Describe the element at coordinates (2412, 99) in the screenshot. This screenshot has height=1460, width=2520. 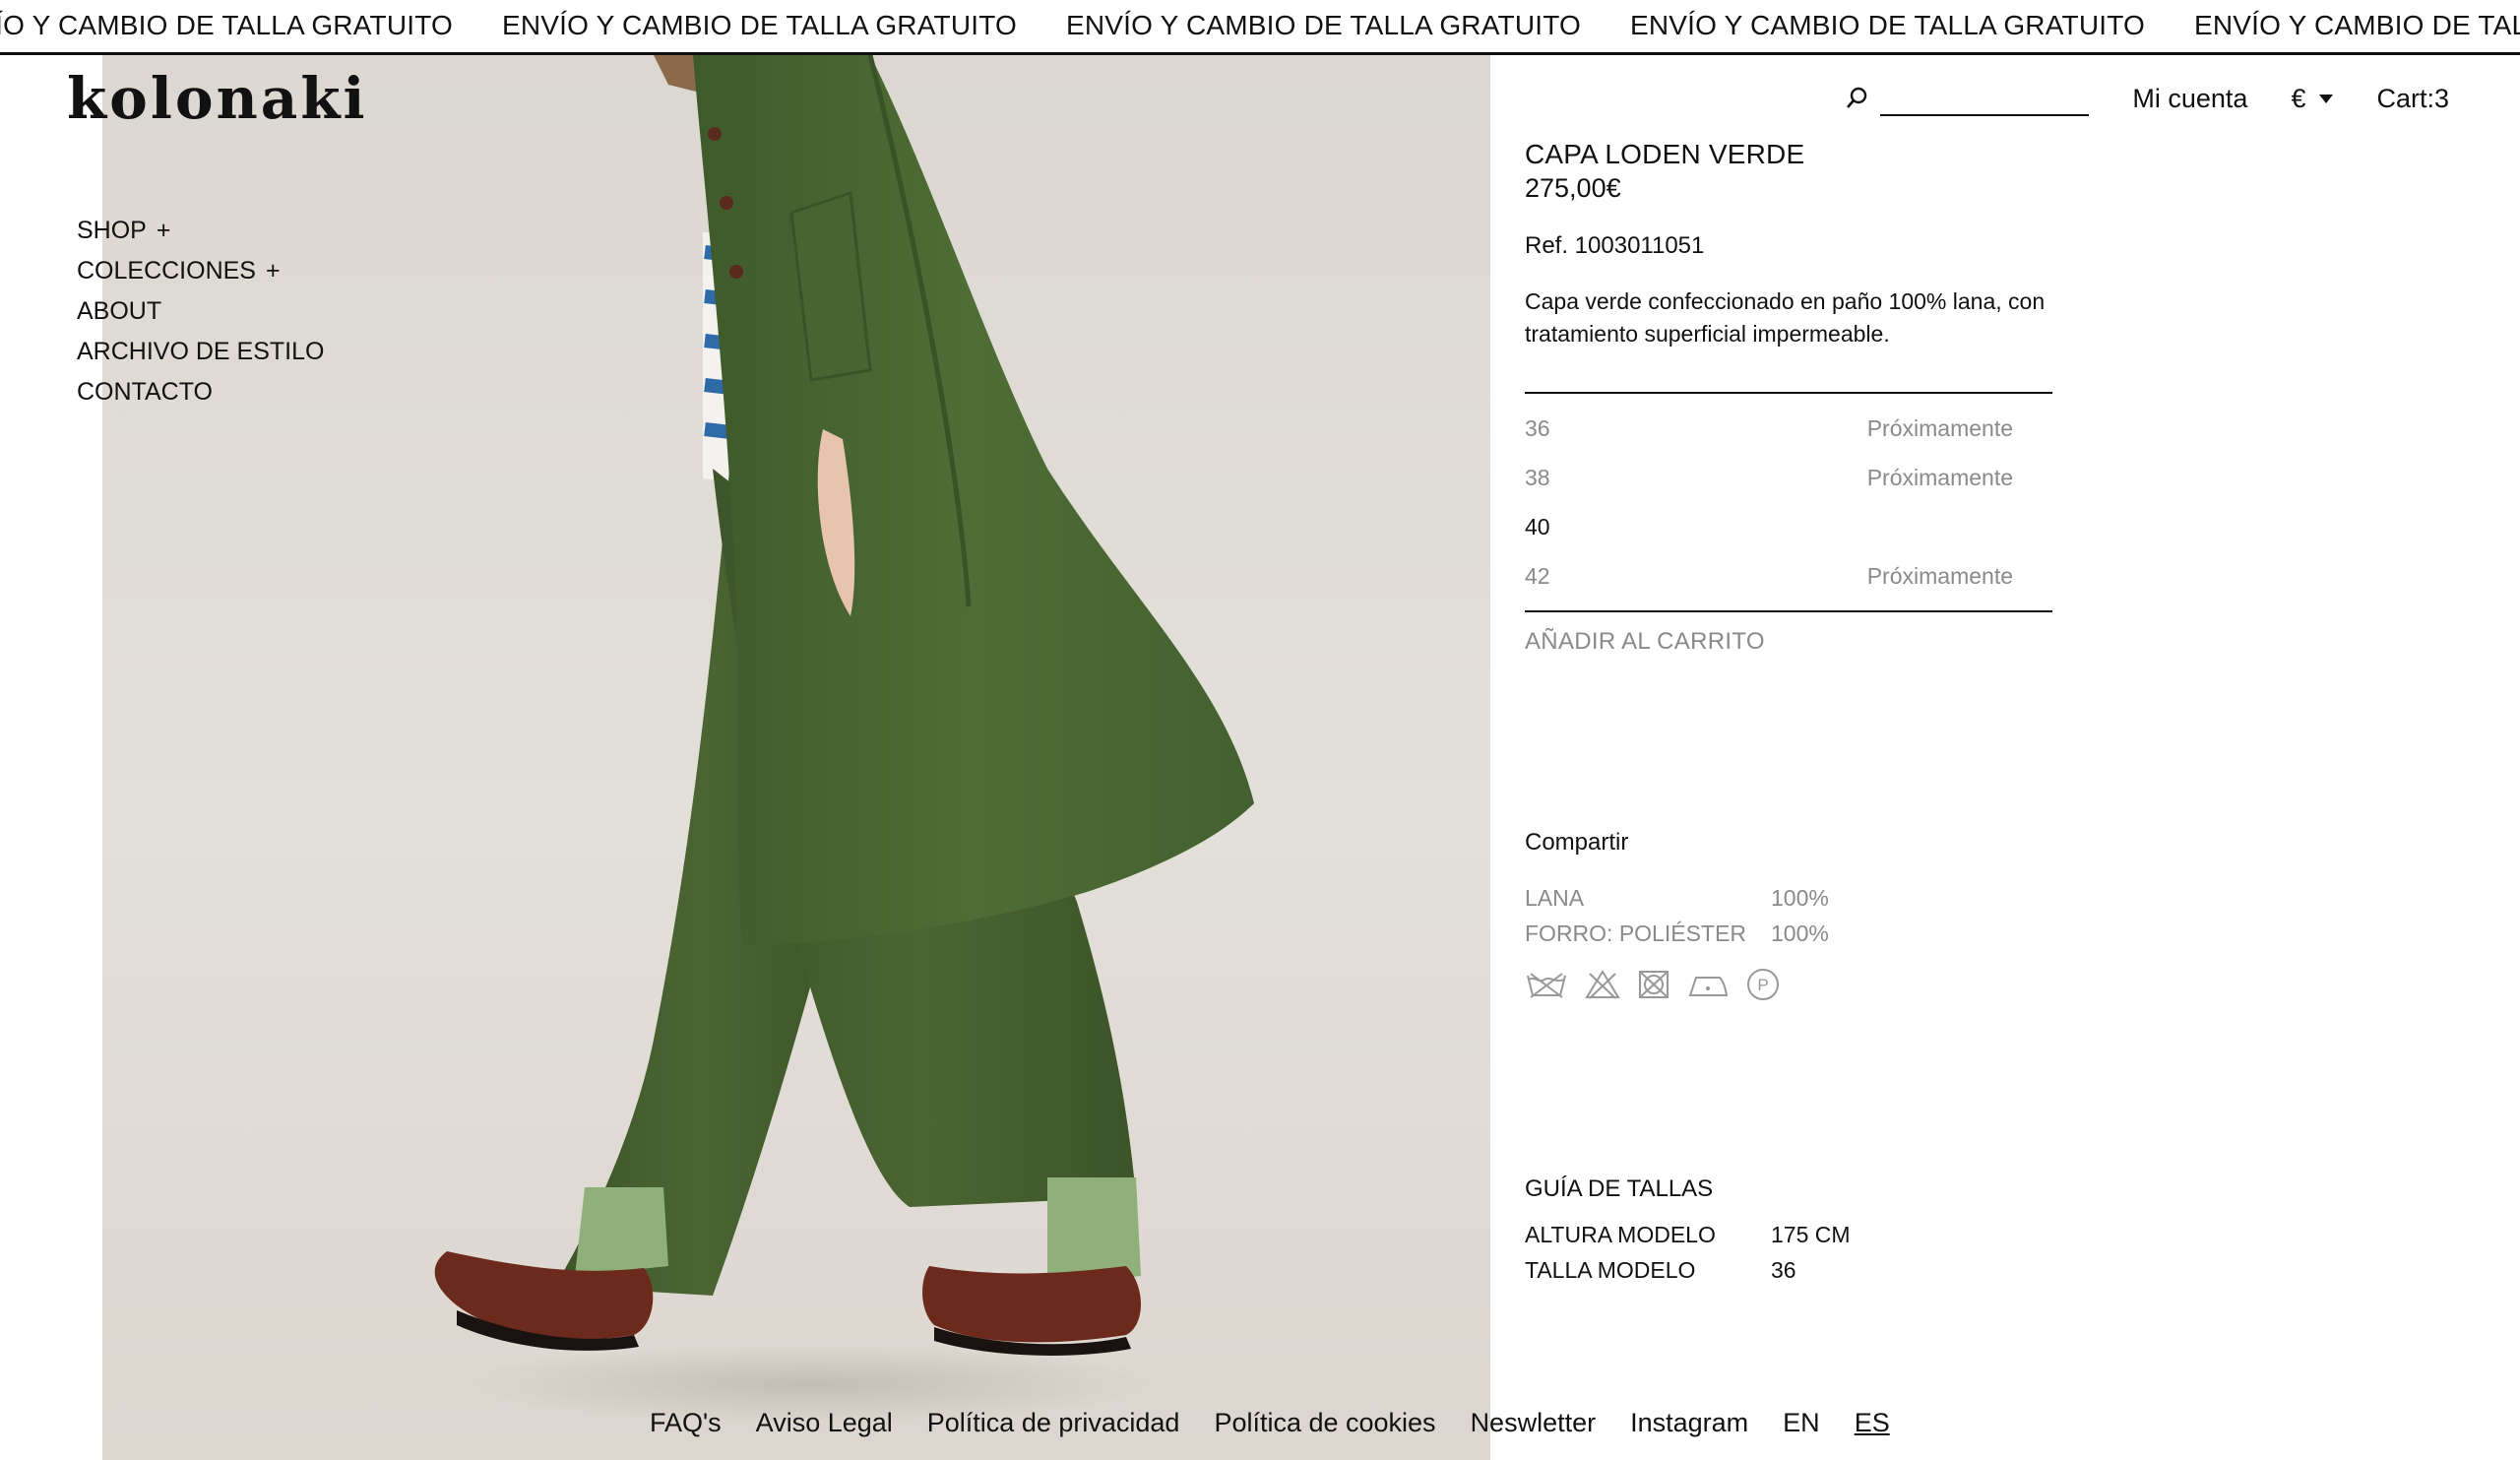
I see `cart-link: Cart:3` at that location.